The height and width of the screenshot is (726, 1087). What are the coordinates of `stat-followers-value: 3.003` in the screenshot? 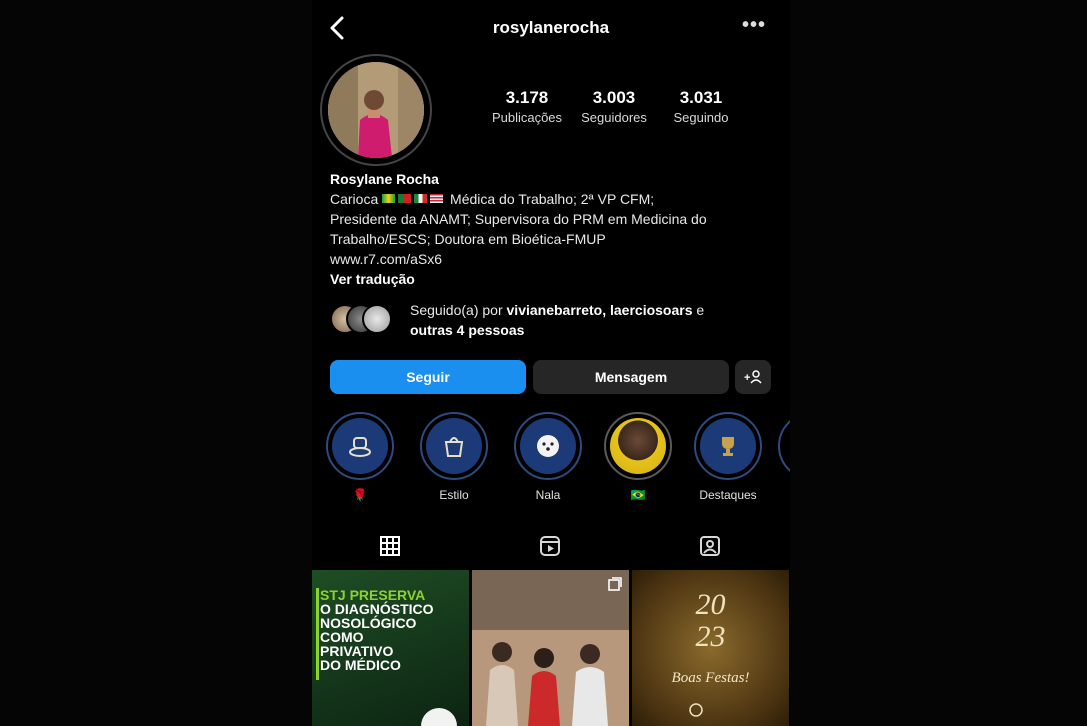 It's located at (614, 97).